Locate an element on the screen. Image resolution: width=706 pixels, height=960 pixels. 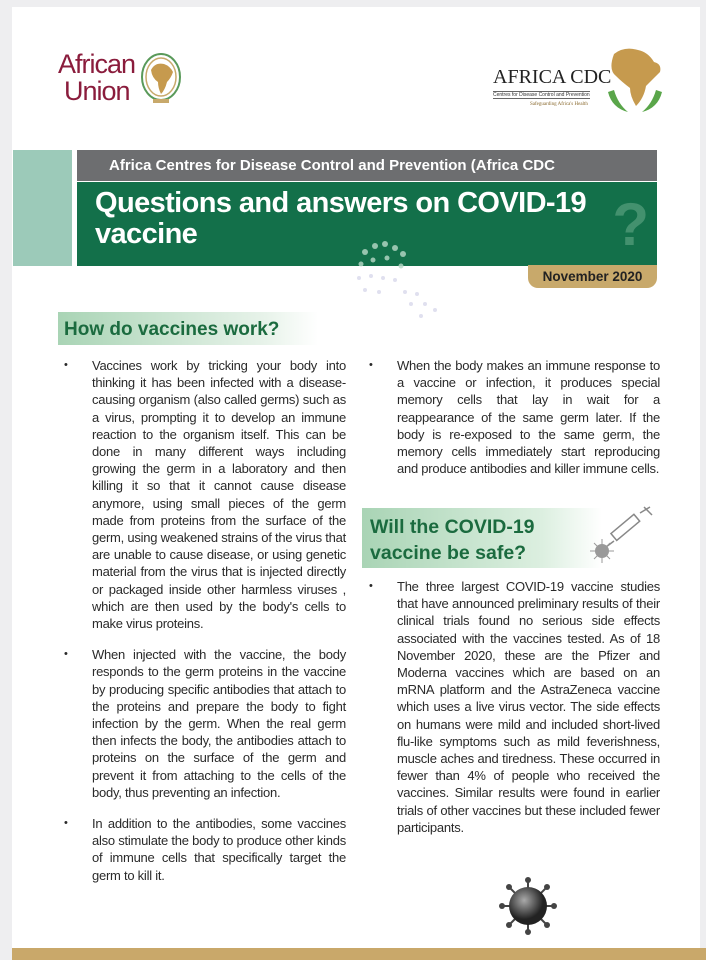
section-heading-how-vaccines-work: How do vaccines work? is located at coordinates (188, 328).